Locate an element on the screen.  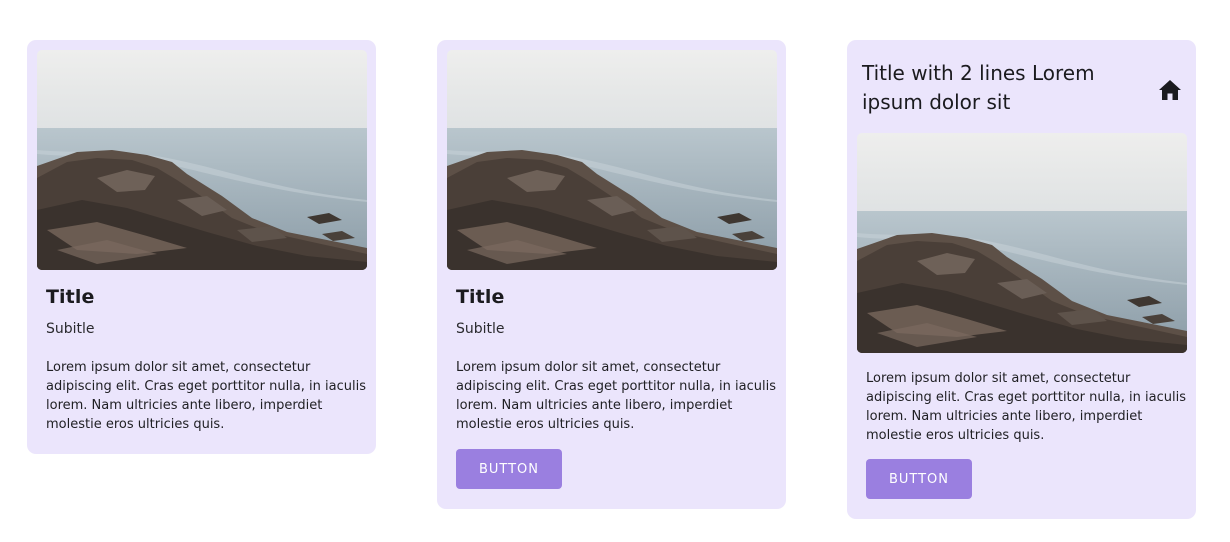
home-icon is located at coordinates (1170, 90).